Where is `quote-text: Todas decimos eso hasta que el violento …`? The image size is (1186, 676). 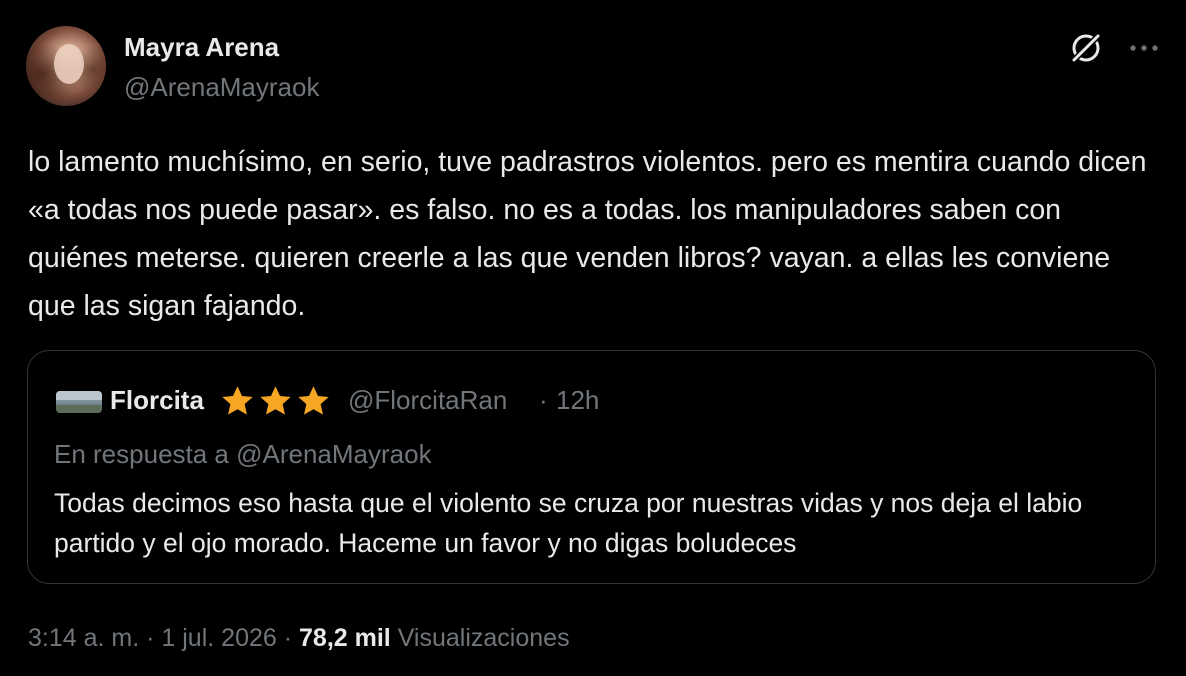
quote-text: Todas decimos eso hasta que el violento … is located at coordinates (568, 523).